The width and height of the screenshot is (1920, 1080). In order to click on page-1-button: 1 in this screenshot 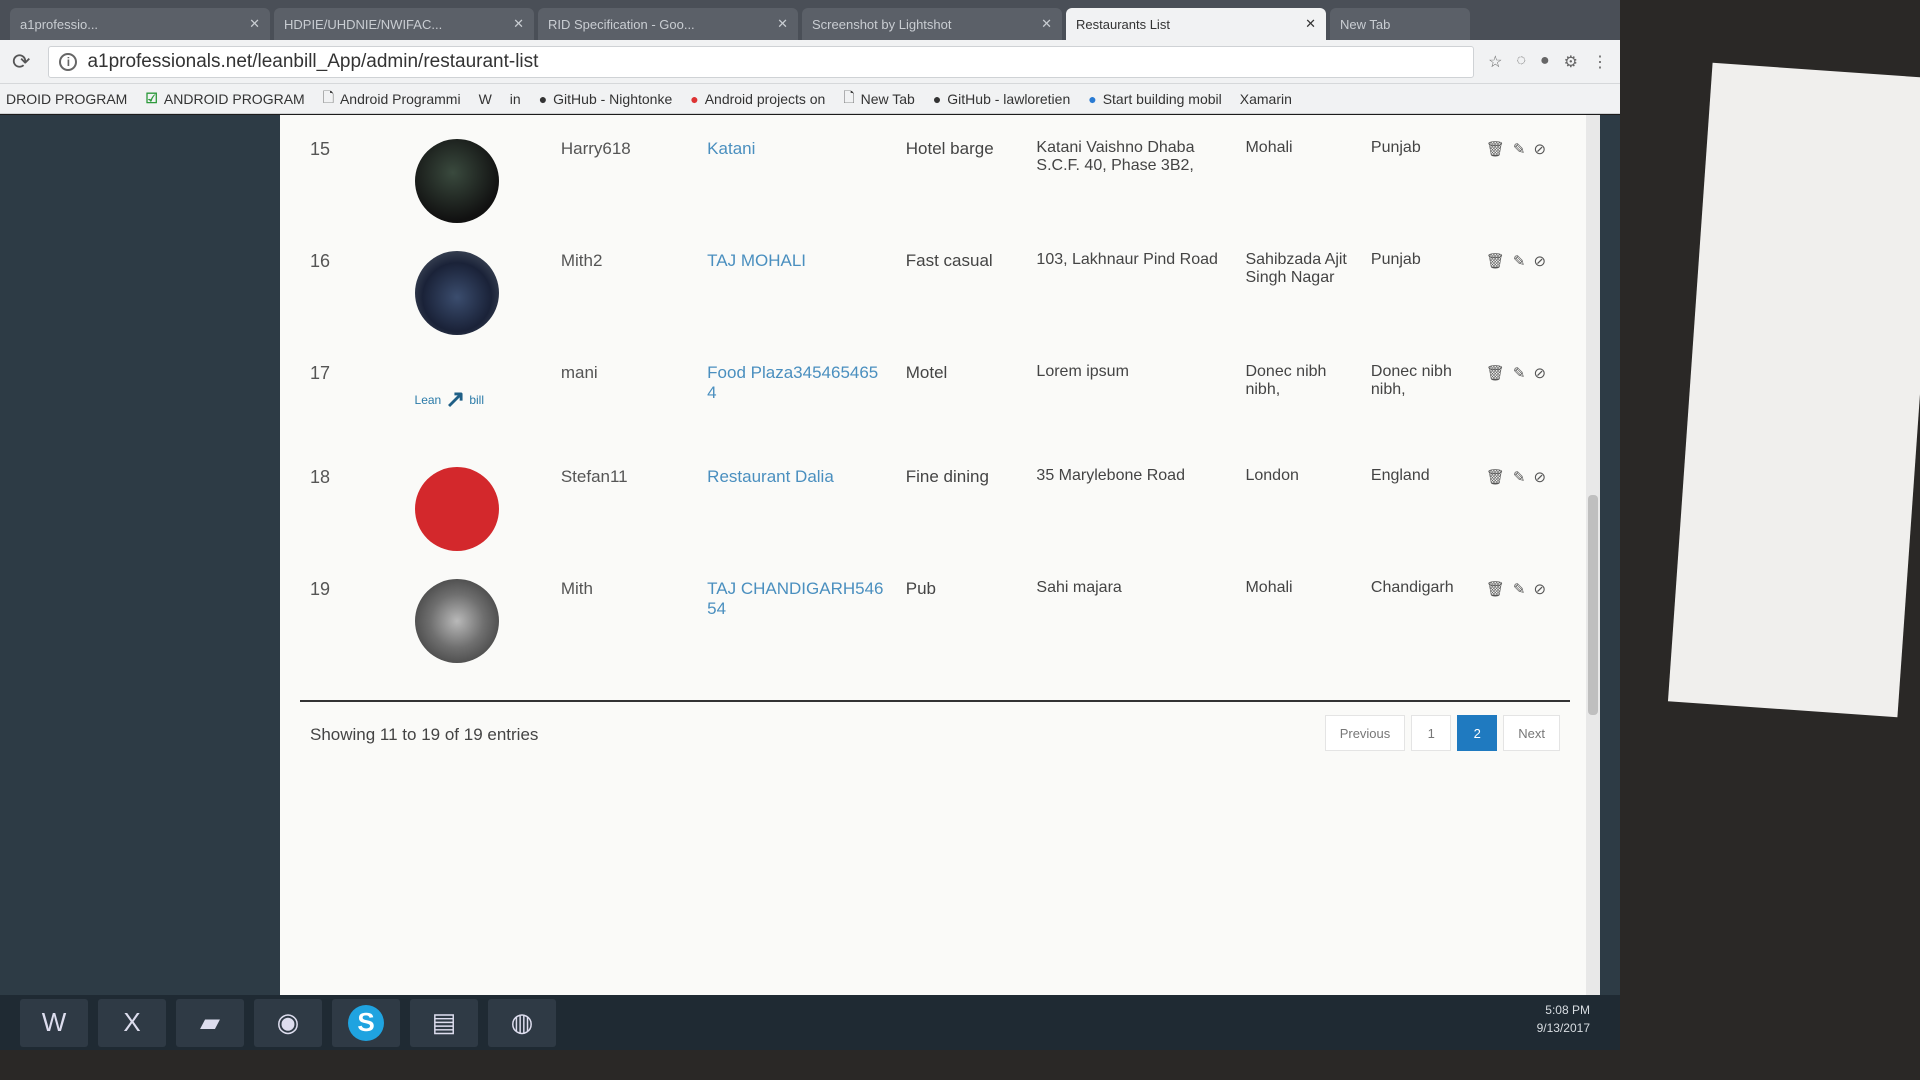, I will do `click(1431, 733)`.